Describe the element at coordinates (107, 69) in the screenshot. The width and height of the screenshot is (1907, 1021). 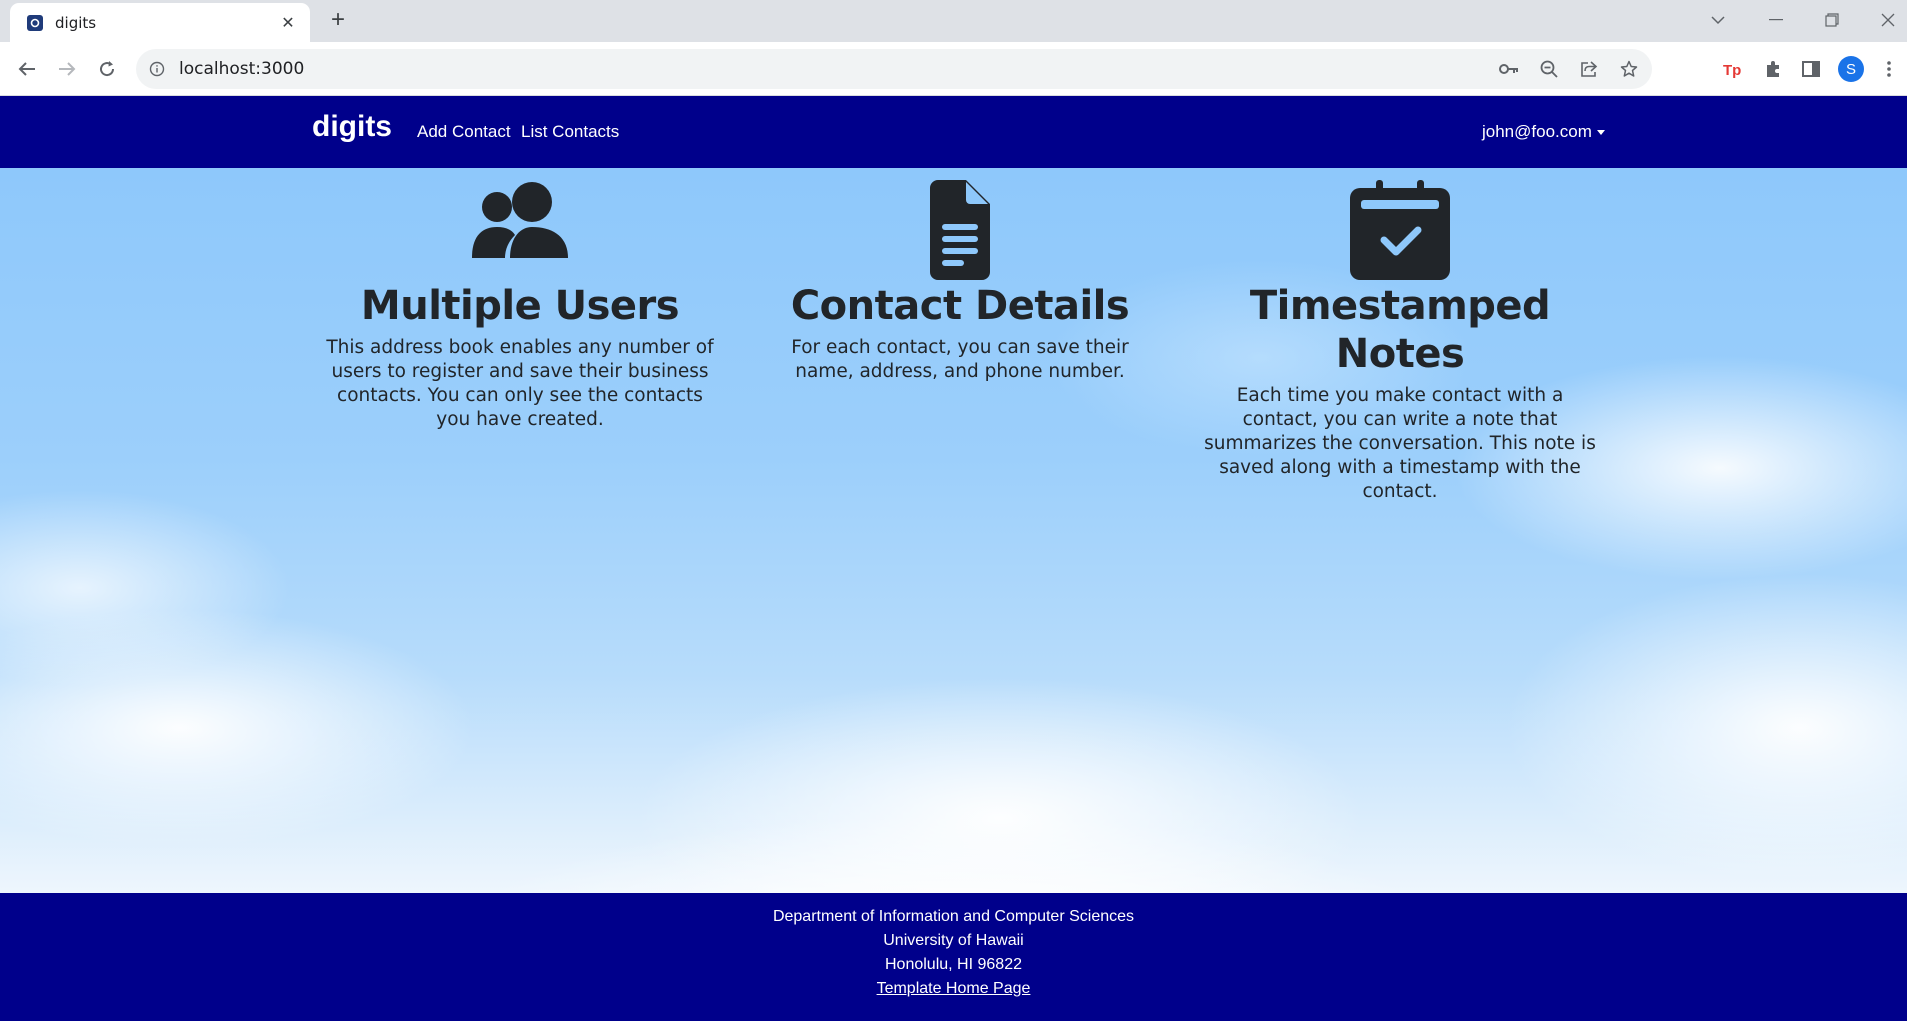
I see `reload-icon` at that location.